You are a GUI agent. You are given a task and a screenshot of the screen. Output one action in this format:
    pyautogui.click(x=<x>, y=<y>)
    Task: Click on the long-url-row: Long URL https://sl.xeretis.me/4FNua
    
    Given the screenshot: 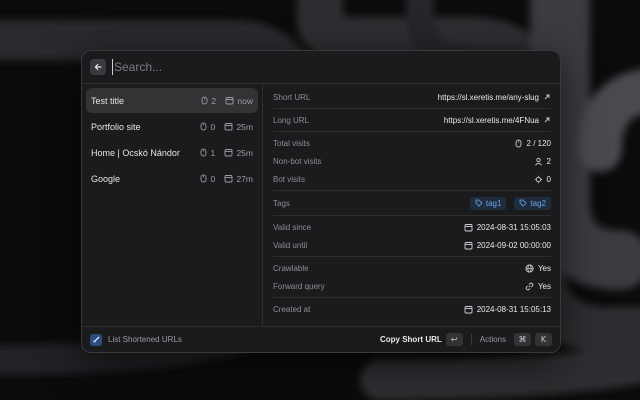 What is the action you would take?
    pyautogui.click(x=412, y=120)
    